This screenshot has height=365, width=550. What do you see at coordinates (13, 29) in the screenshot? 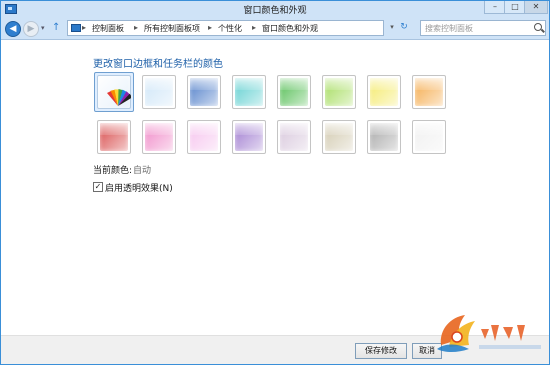
I see `back-button: ◀` at bounding box center [13, 29].